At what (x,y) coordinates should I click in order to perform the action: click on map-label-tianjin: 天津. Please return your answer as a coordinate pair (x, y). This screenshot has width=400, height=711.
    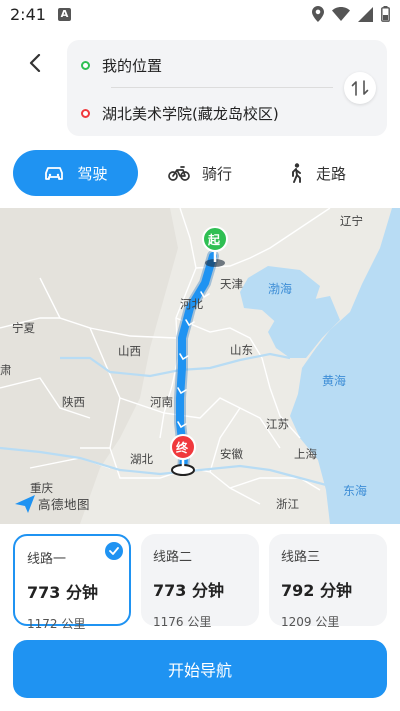
    Looking at the image, I should click on (231, 284).